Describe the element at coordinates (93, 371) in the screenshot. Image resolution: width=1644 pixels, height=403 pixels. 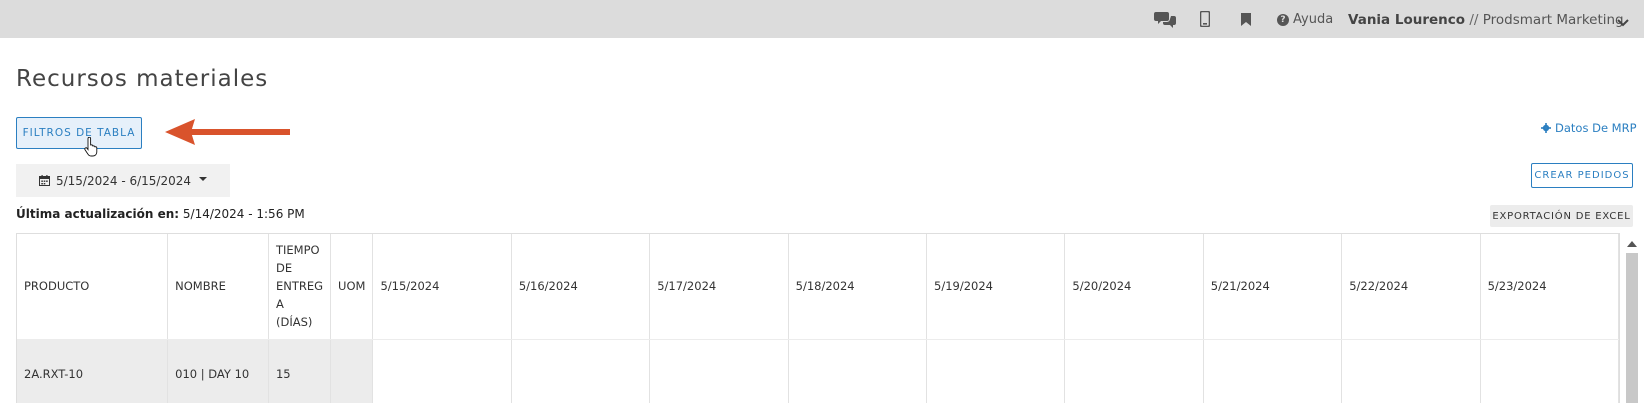
I see `cell-product: 2A.RXT-10` at that location.